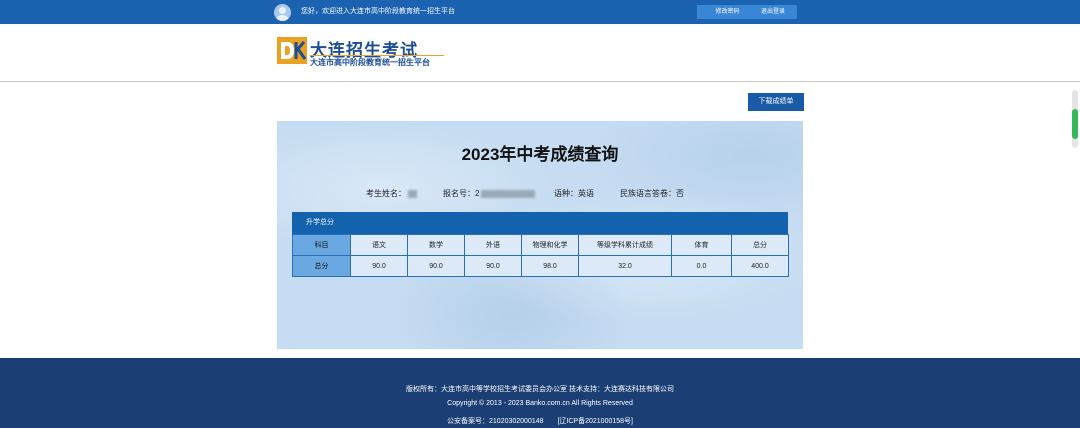  Describe the element at coordinates (540, 12) in the screenshot. I see `top-bar: 您好，欢迎进入大连市高中阶段教育统一招生平台 修改密码 退出登录` at that location.